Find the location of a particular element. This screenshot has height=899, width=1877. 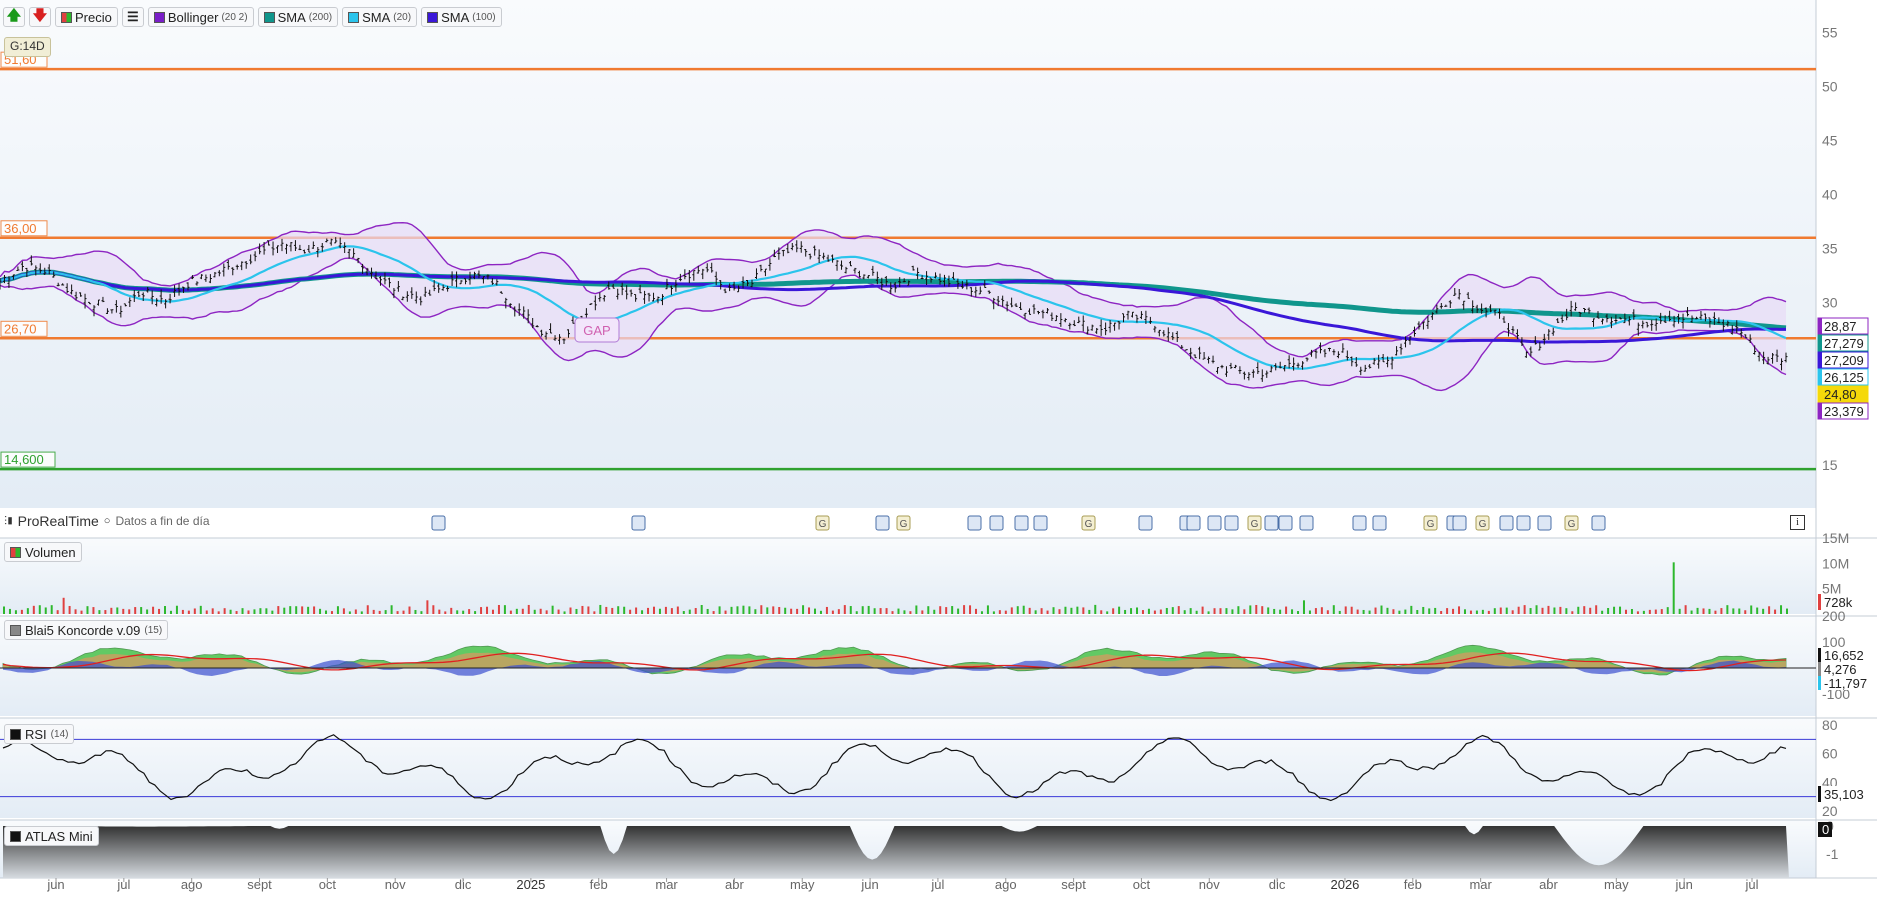

panel-title: Volumen is located at coordinates (50, 552).